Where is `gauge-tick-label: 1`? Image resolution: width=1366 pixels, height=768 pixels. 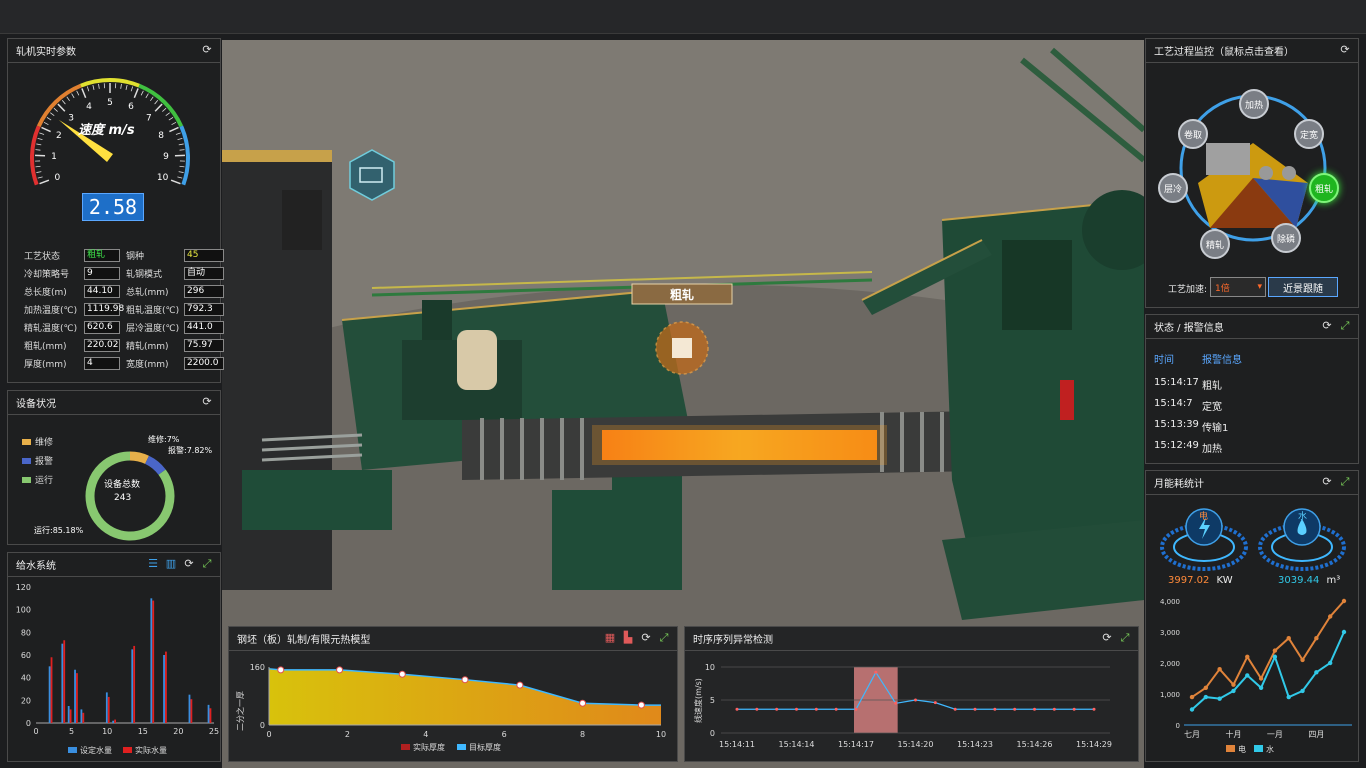 gauge-tick-label: 1 is located at coordinates (54, 157).